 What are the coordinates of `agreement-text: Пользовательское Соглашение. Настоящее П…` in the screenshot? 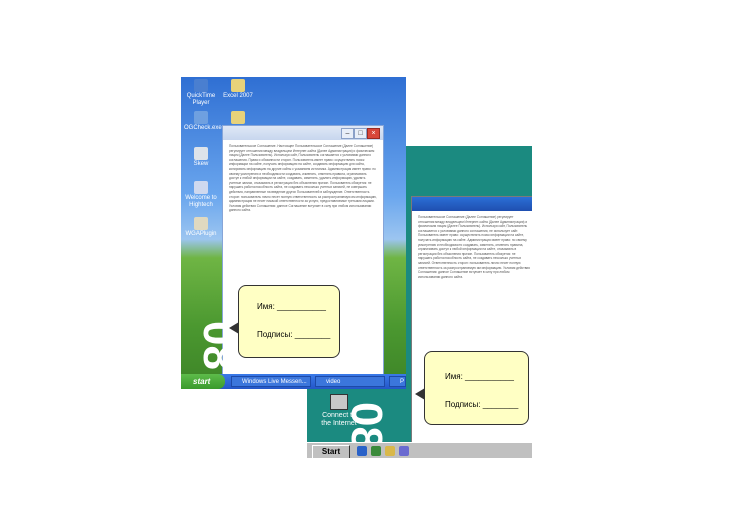 It's located at (303, 178).